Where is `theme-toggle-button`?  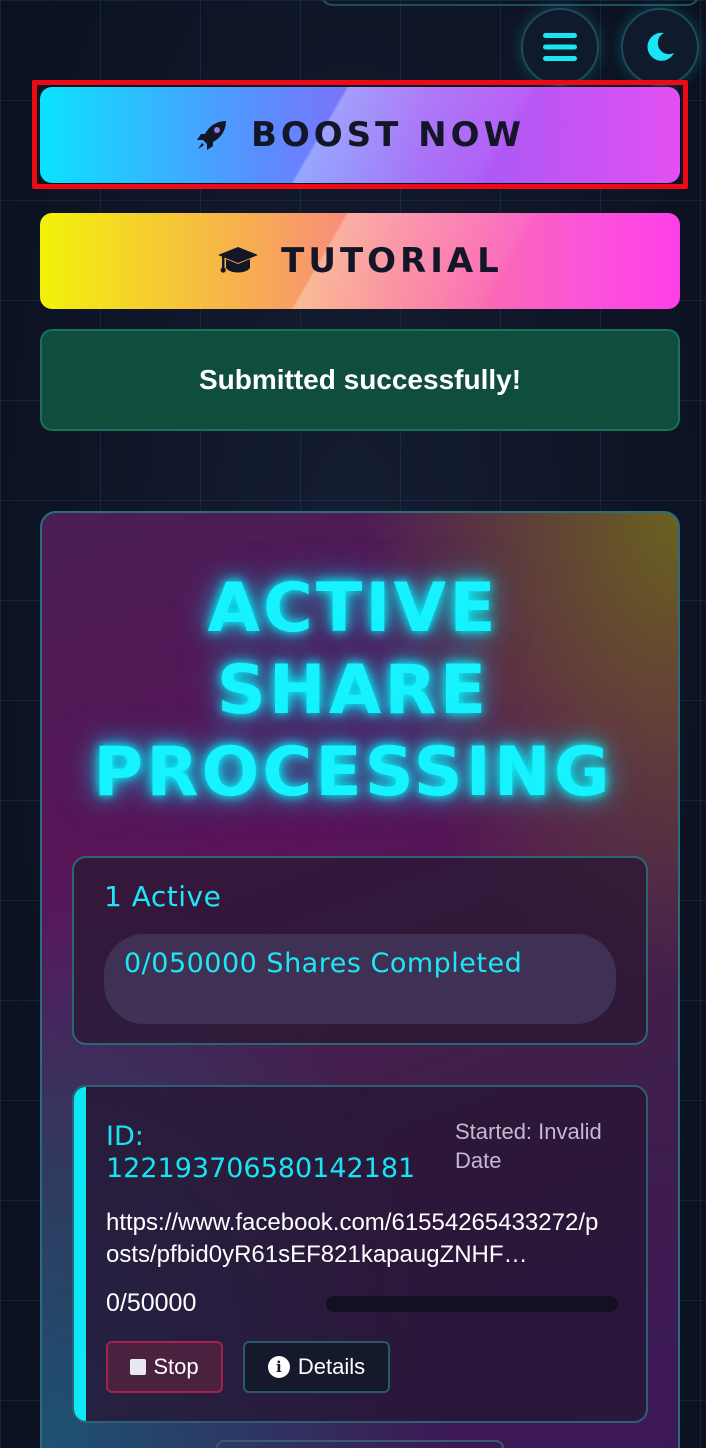 theme-toggle-button is located at coordinates (660, 47).